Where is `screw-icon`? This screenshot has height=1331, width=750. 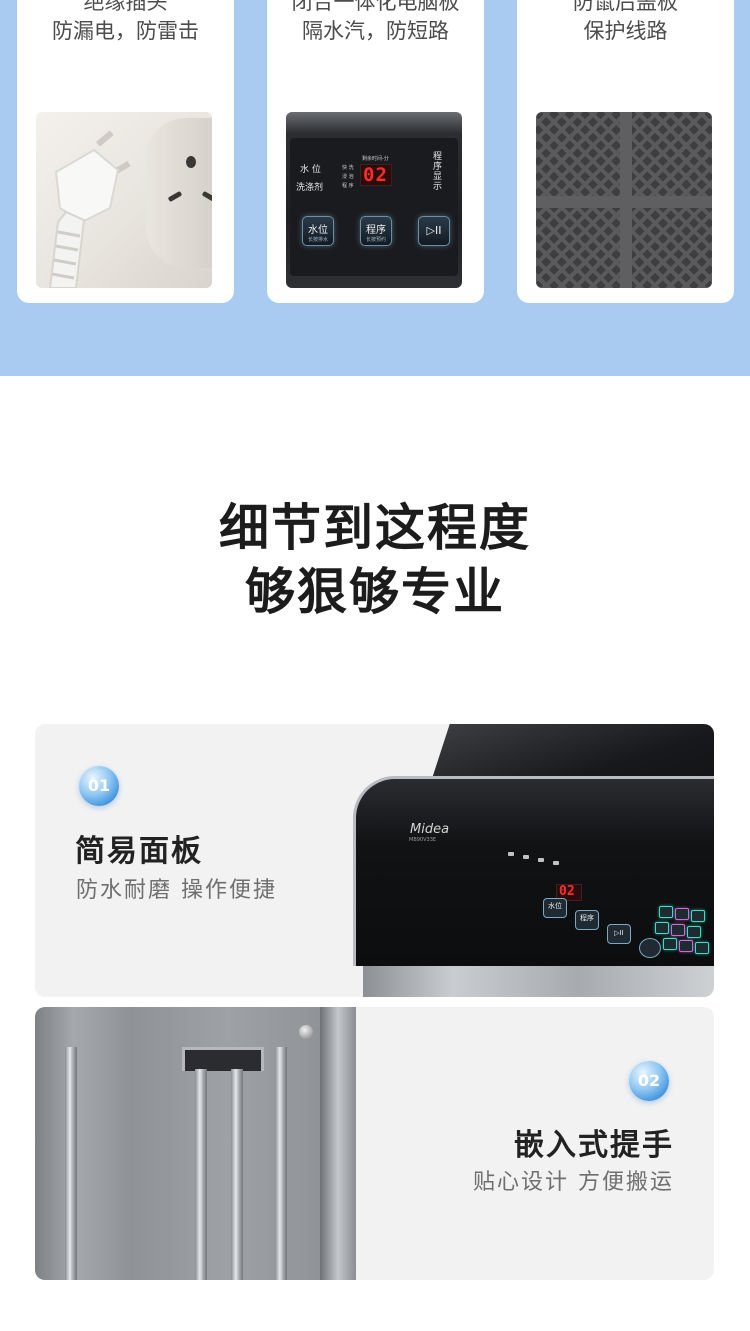
screw-icon is located at coordinates (306, 1032).